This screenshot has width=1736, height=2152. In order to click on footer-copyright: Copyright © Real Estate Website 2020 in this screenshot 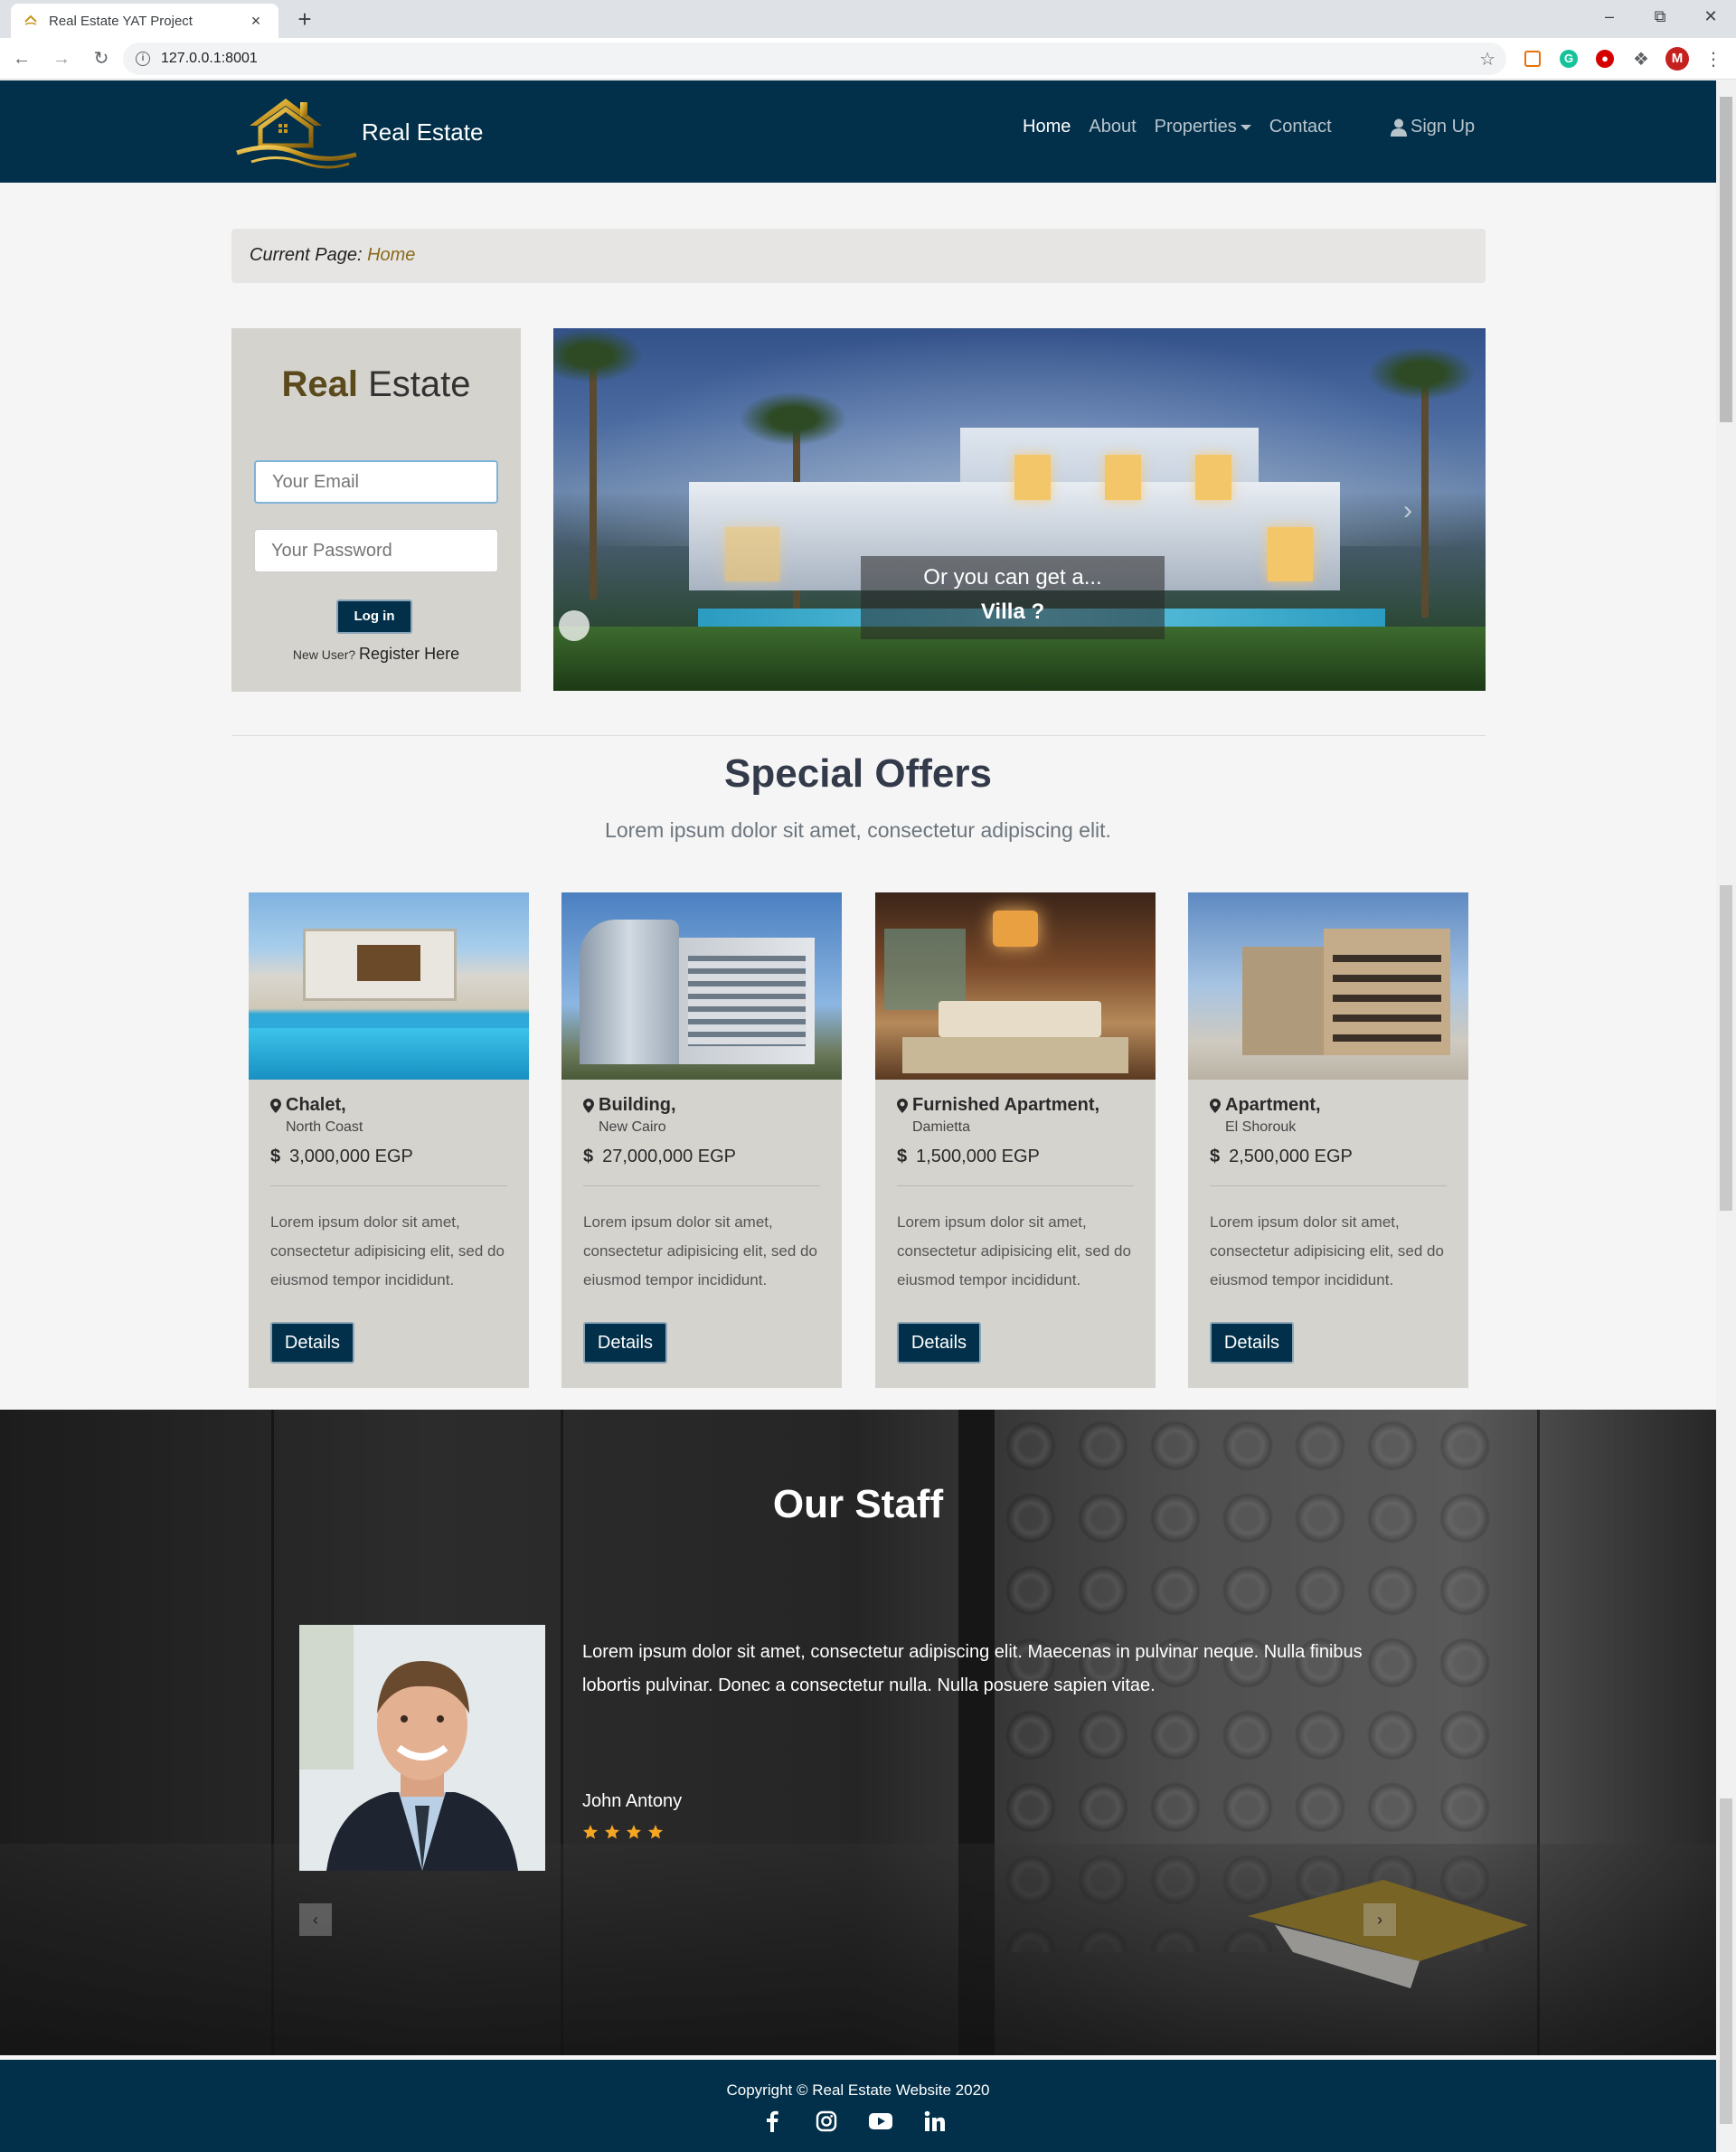, I will do `click(858, 2090)`.